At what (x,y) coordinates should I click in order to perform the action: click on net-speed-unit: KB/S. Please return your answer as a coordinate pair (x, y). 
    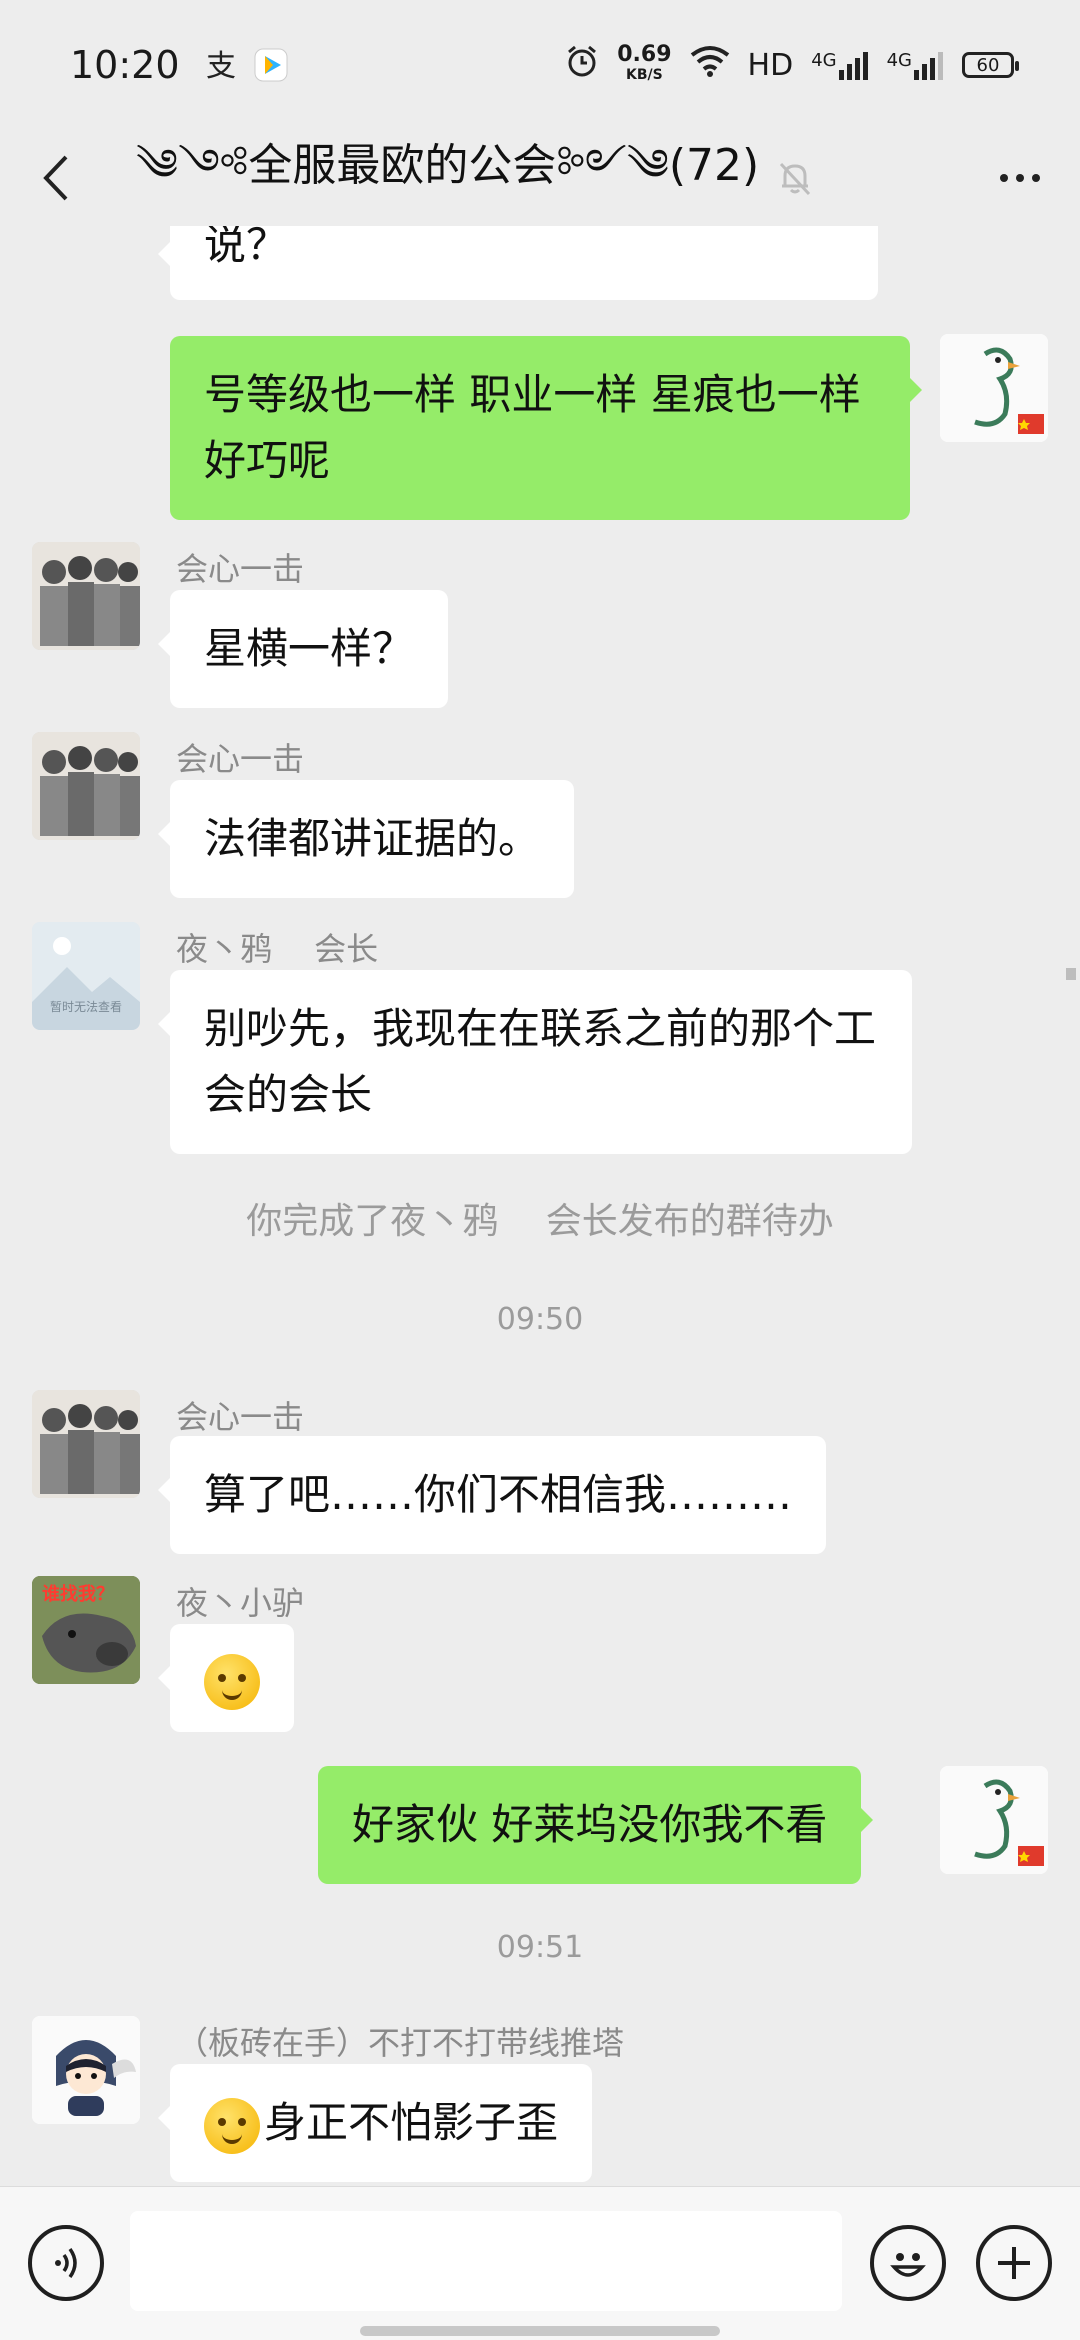
    Looking at the image, I should click on (644, 75).